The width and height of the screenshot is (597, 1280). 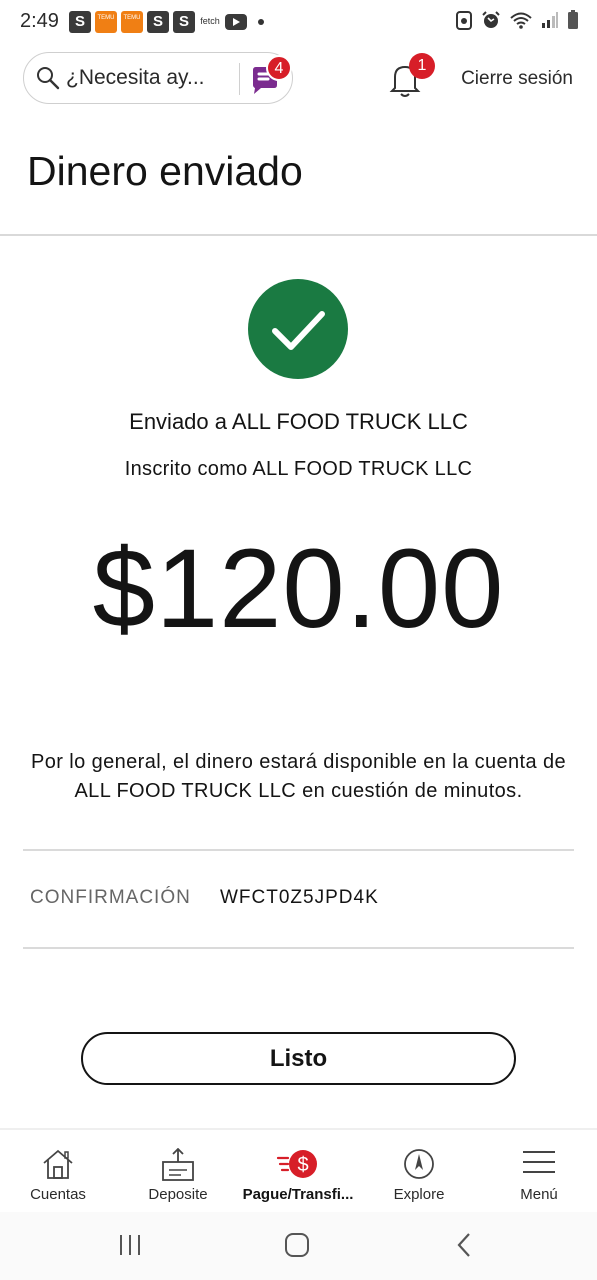 What do you see at coordinates (464, 20) in the screenshot?
I see `recycle-icon` at bounding box center [464, 20].